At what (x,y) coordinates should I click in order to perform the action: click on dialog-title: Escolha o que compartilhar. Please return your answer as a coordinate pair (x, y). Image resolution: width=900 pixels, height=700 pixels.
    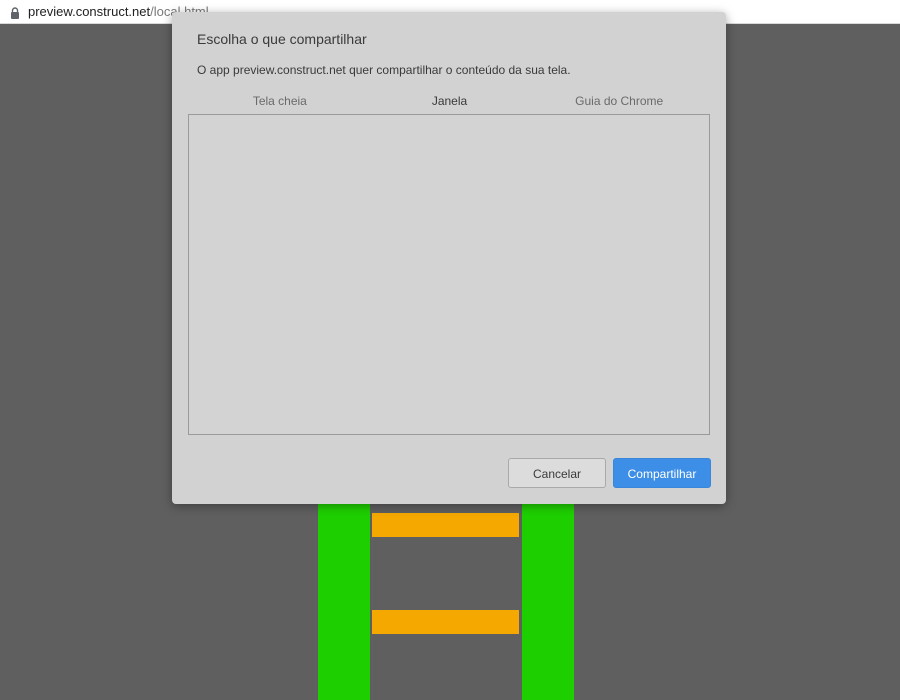
    Looking at the image, I should click on (282, 39).